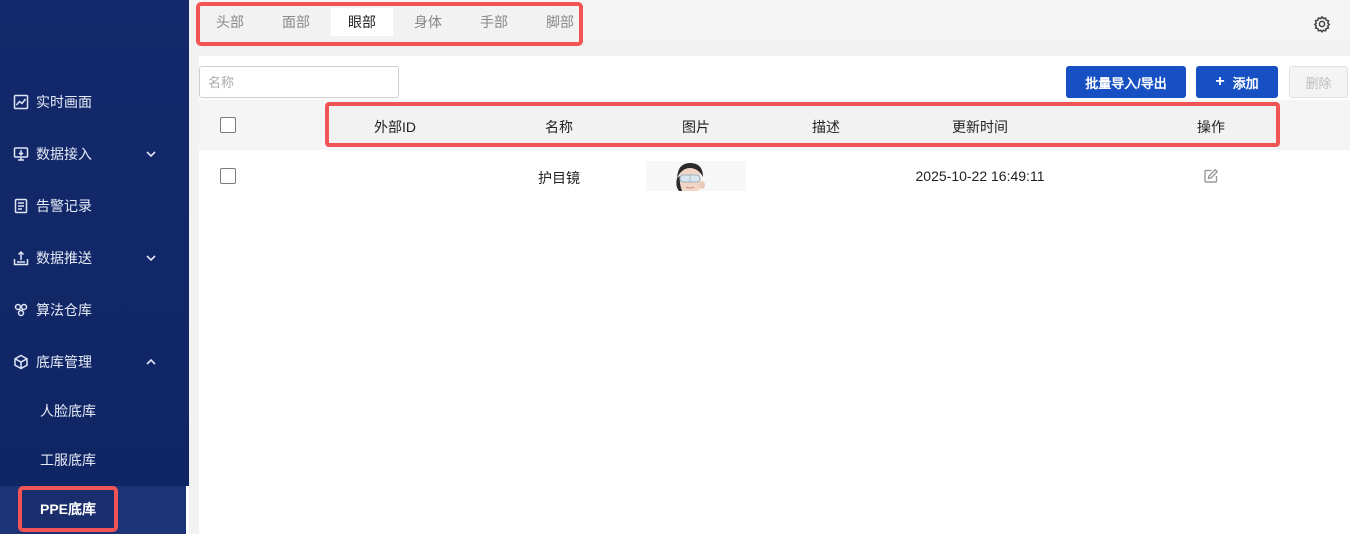 The width and height of the screenshot is (1350, 534). I want to click on sidebar-item-data-push: 数据推送, so click(94, 258).